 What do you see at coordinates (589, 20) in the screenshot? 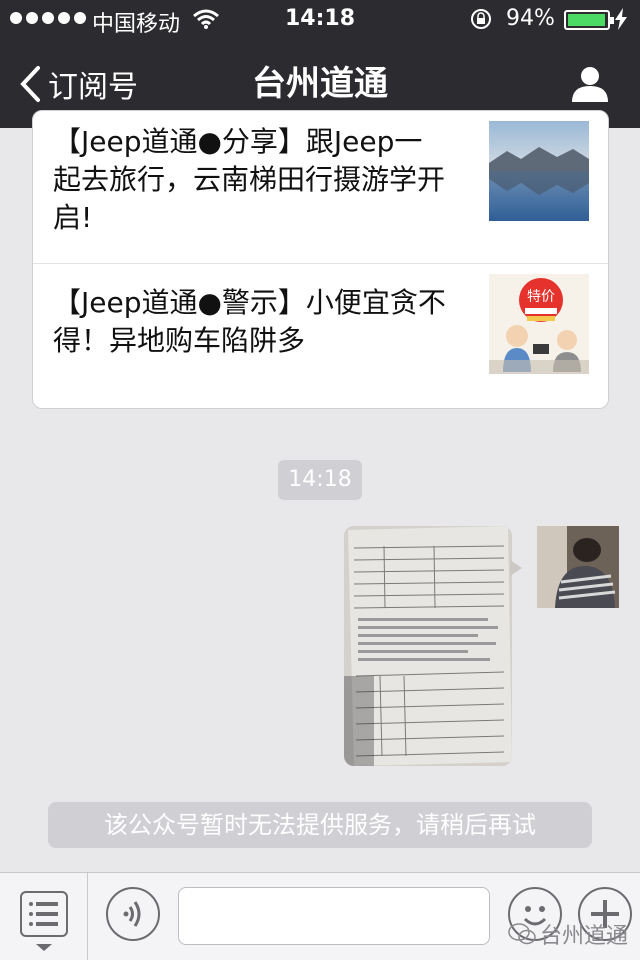
I see `battery-icon` at bounding box center [589, 20].